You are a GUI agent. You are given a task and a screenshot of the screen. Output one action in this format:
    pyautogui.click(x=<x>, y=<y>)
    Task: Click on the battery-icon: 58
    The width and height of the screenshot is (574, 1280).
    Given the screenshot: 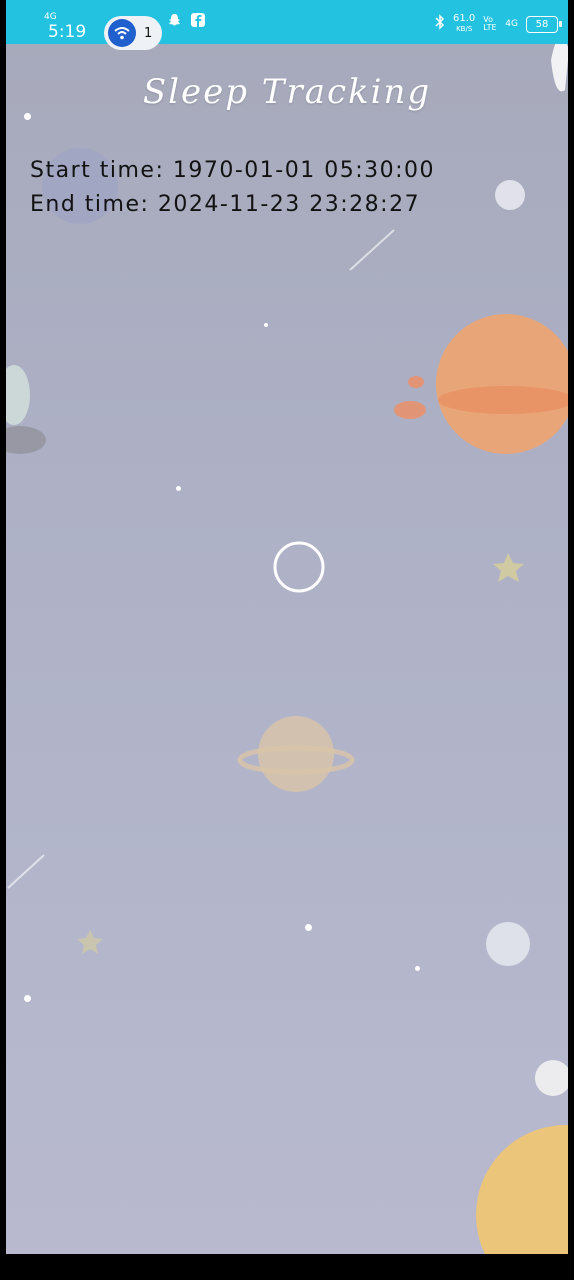 What is the action you would take?
    pyautogui.click(x=544, y=24)
    